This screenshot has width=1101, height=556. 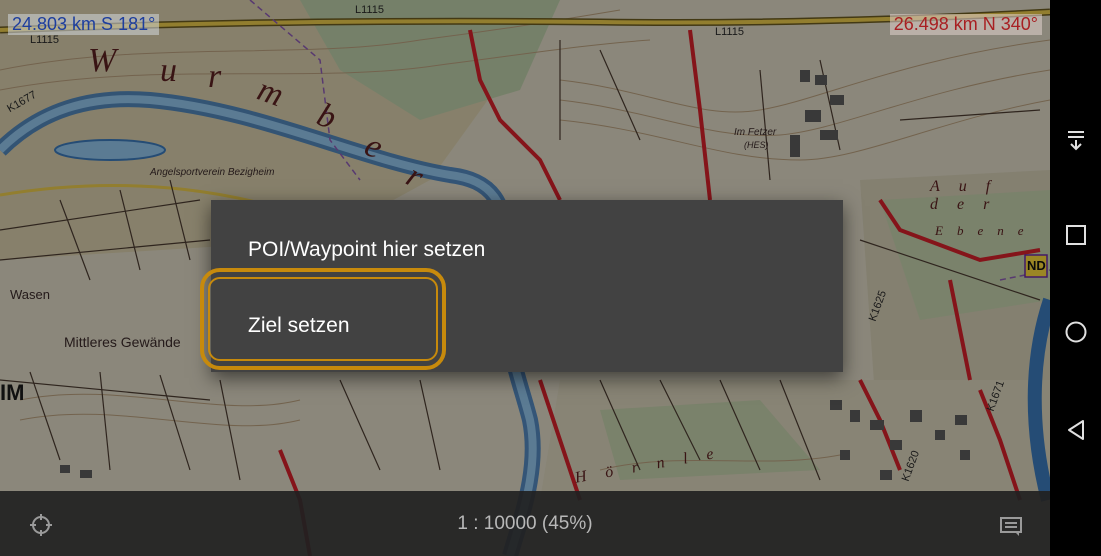 I want to click on road-label-l1115-c: L1115, so click(x=729, y=32).